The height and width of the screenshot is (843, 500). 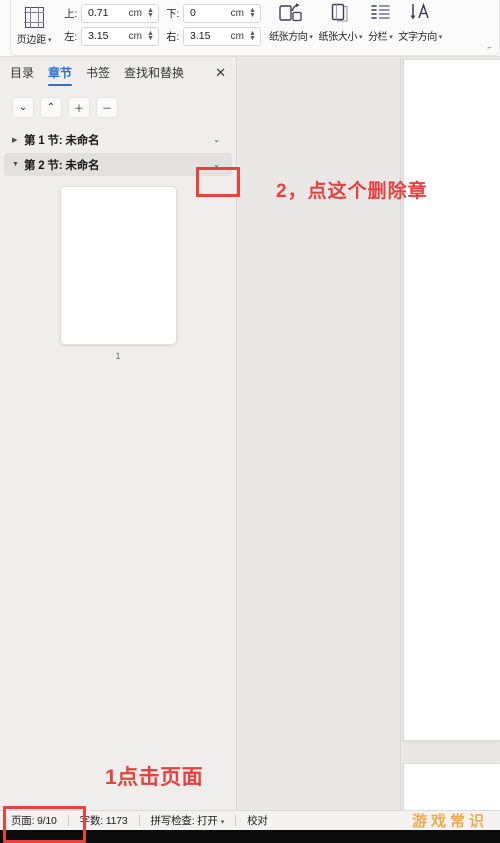 What do you see at coordinates (380, 12) in the screenshot?
I see `columns-icon` at bounding box center [380, 12].